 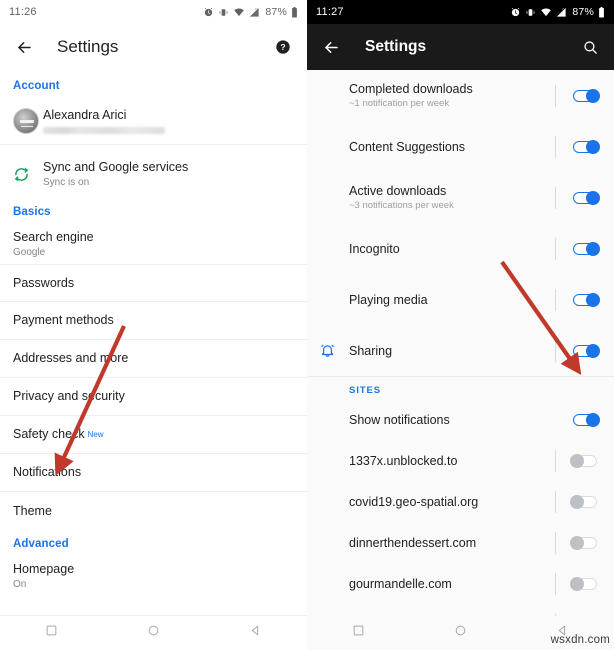 I want to click on row-texts: 1337x.unblocked.to, so click(x=452, y=461).